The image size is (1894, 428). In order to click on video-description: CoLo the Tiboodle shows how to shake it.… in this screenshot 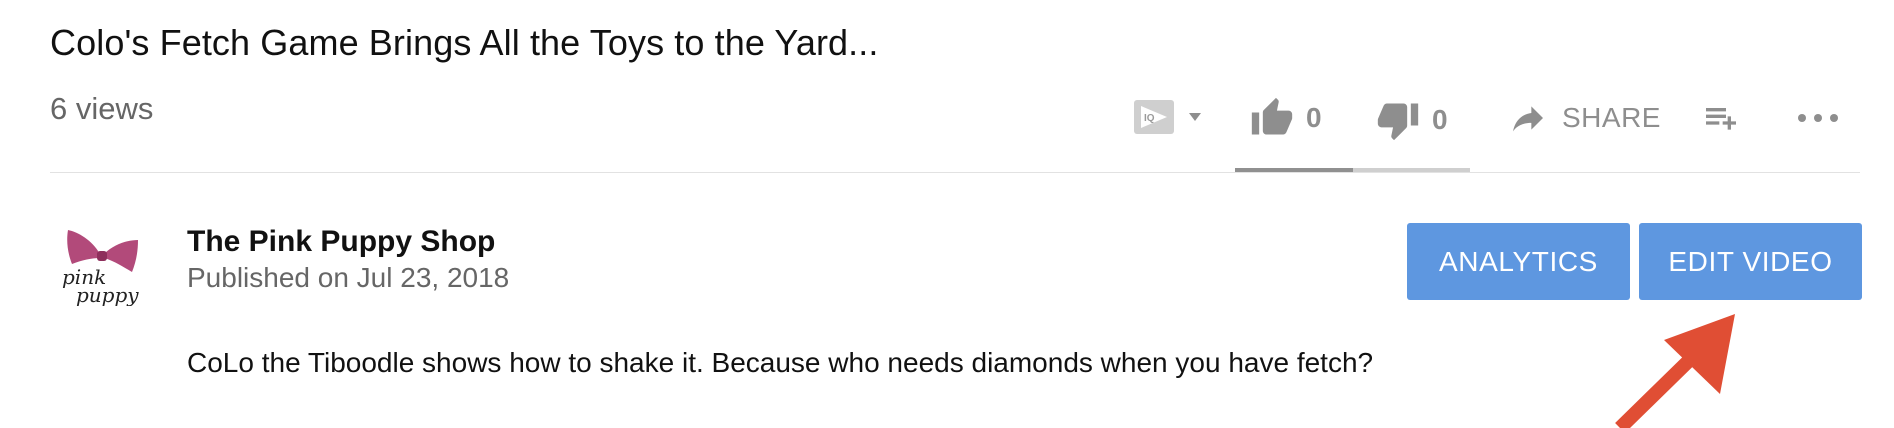, I will do `click(780, 362)`.